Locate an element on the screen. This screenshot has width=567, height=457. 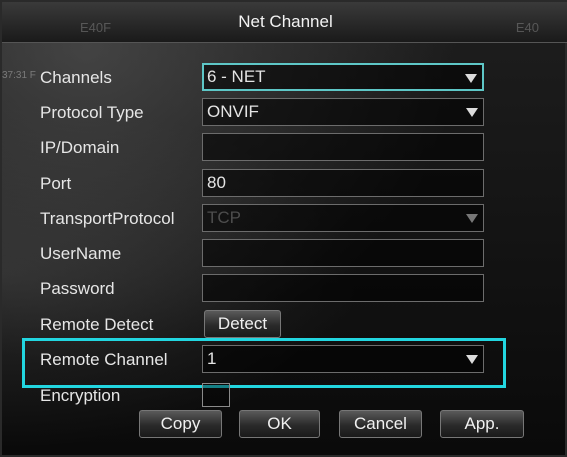
remote-detect-label: Remote Detect is located at coordinates (97, 324).